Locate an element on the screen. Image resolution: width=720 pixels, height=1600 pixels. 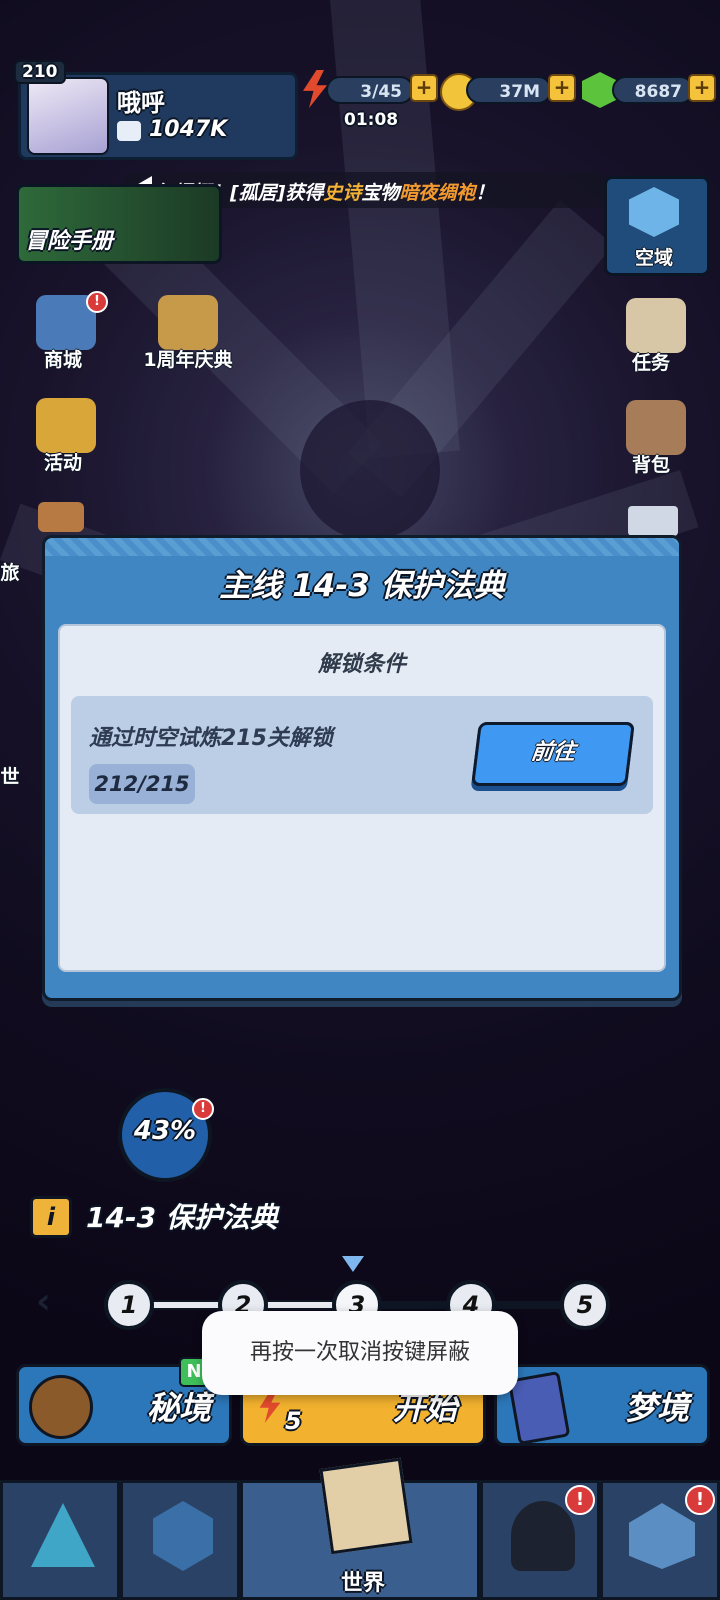
add-energy-button: + is located at coordinates (424, 88).